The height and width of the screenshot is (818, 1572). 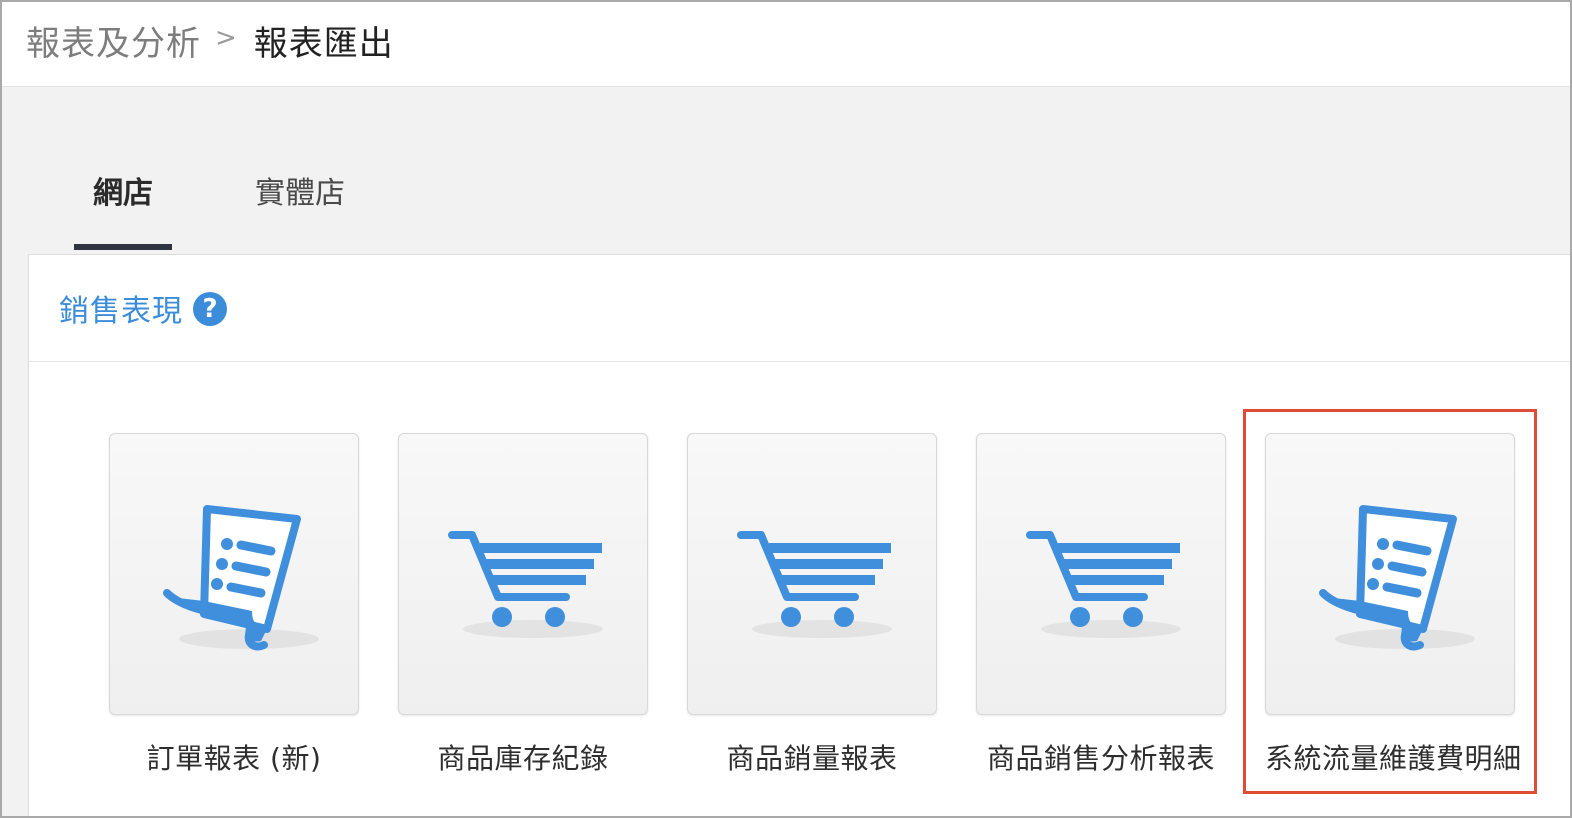 I want to click on tab-physical-store: 實體店, so click(x=300, y=206).